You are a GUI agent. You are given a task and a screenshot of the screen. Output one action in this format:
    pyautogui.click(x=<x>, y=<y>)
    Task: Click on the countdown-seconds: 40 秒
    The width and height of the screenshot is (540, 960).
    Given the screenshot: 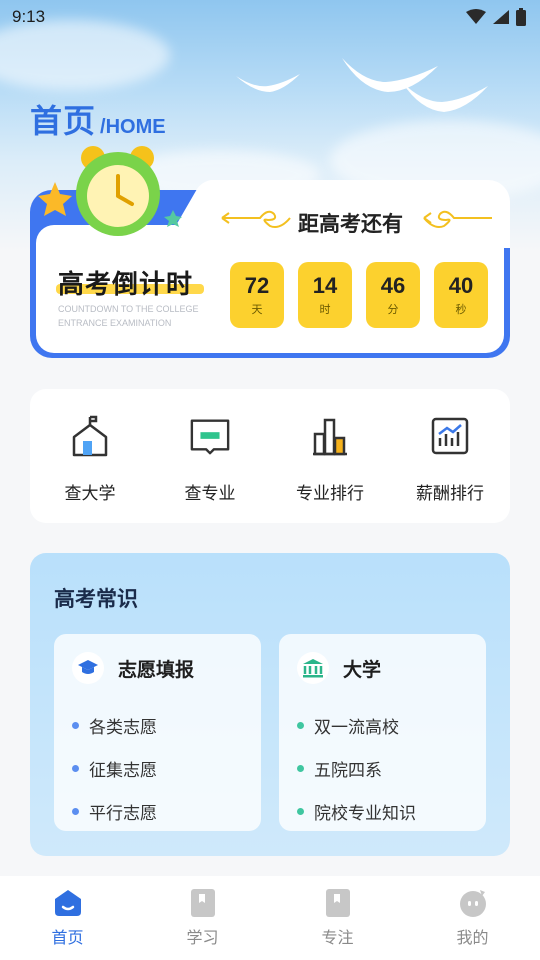 What is the action you would take?
    pyautogui.click(x=461, y=295)
    